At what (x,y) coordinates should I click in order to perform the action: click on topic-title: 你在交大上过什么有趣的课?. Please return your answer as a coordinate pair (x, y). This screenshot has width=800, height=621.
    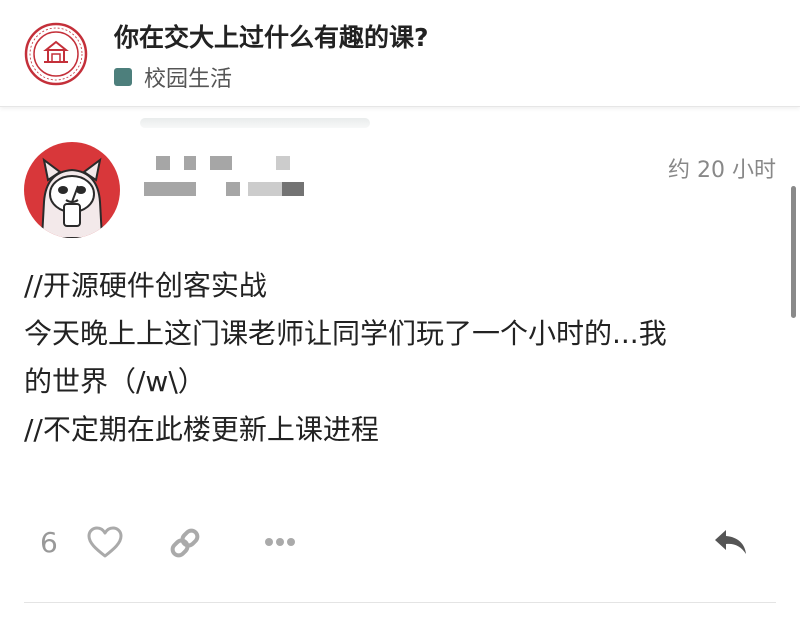
    Looking at the image, I should click on (271, 36).